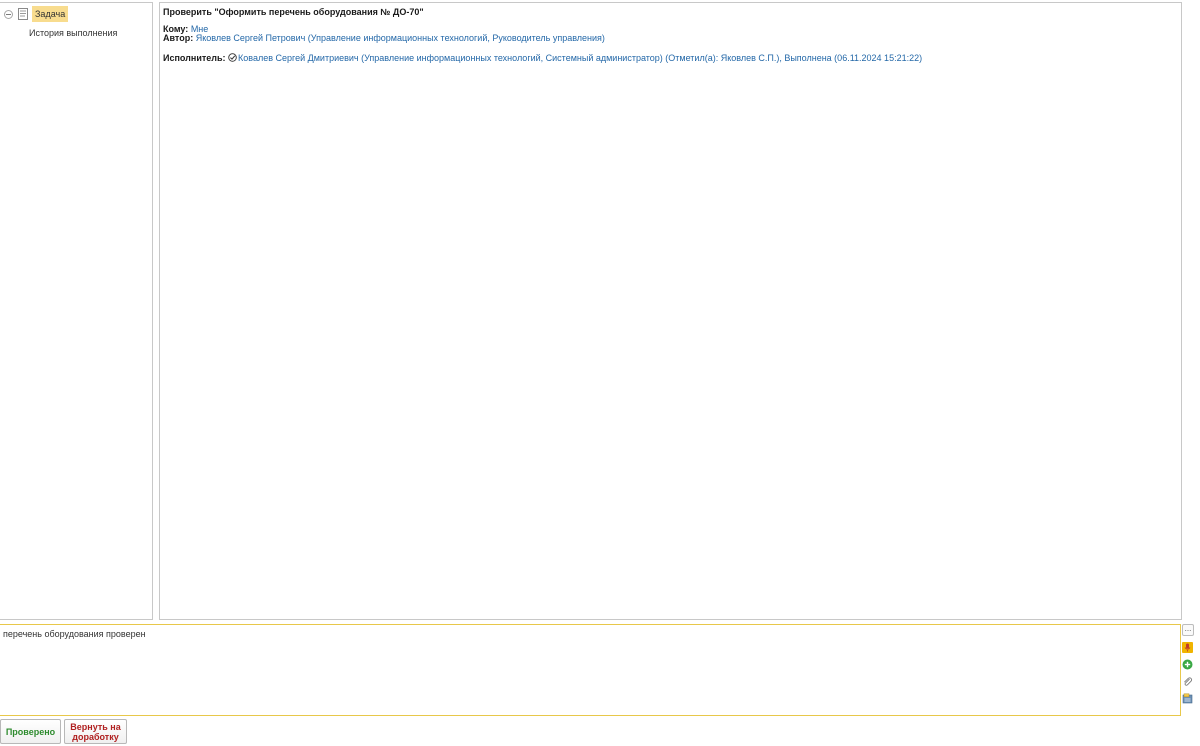 This screenshot has height=746, width=1200. What do you see at coordinates (1187, 698) in the screenshot?
I see `template-icon` at bounding box center [1187, 698].